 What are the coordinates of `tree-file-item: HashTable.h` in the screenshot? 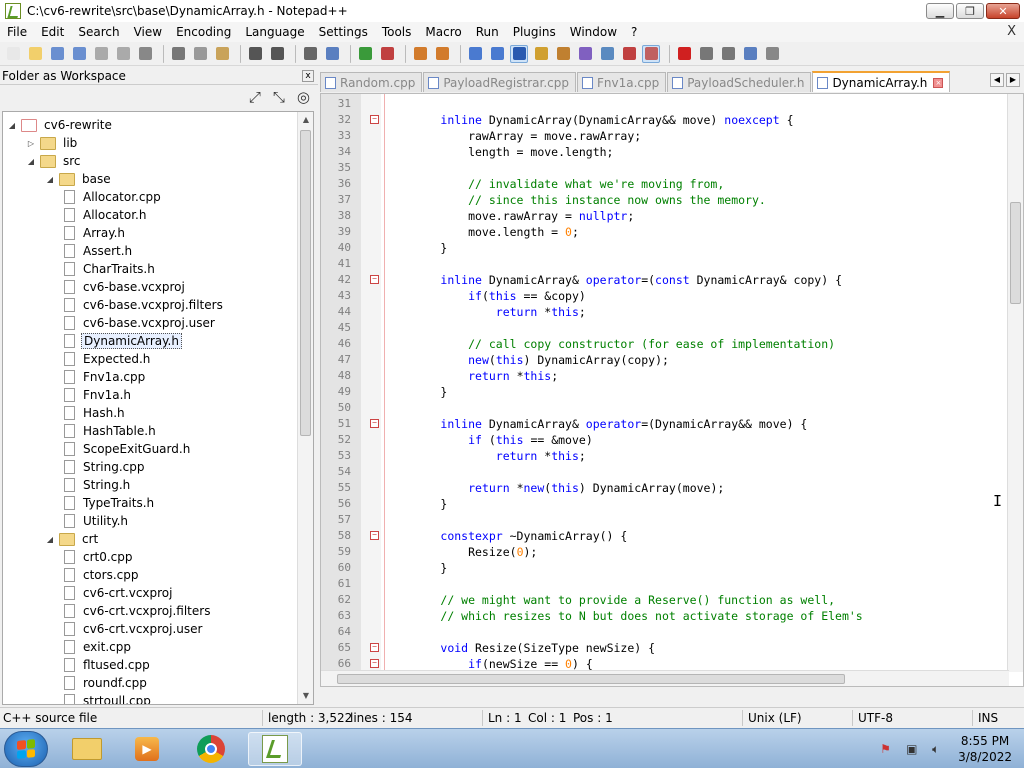 It's located at (109, 431).